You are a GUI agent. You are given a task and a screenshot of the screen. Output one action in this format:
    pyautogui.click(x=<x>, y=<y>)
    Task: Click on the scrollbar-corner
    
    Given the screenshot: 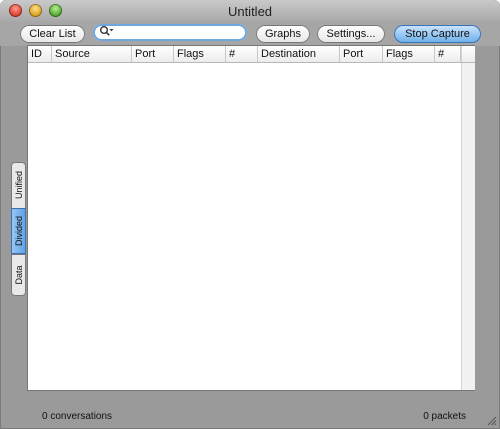 What is the action you would take?
    pyautogui.click(x=468, y=54)
    